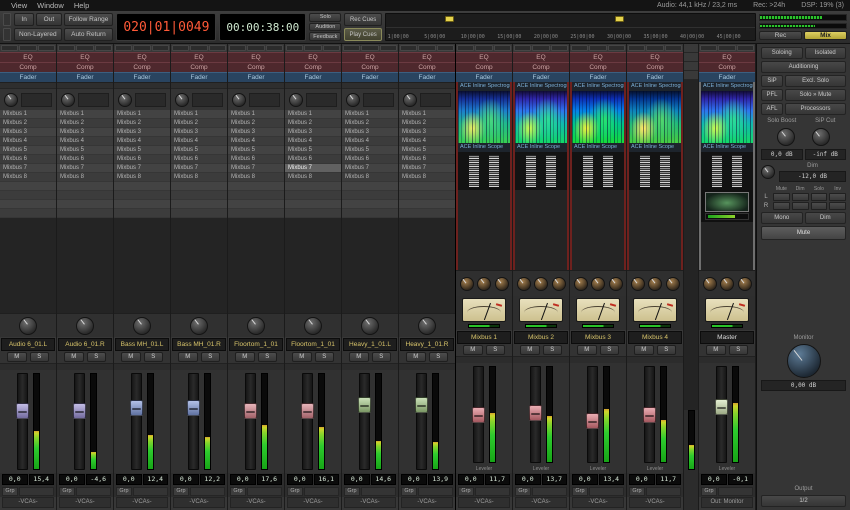  I want to click on play-cues-button: Play Cues, so click(363, 34).